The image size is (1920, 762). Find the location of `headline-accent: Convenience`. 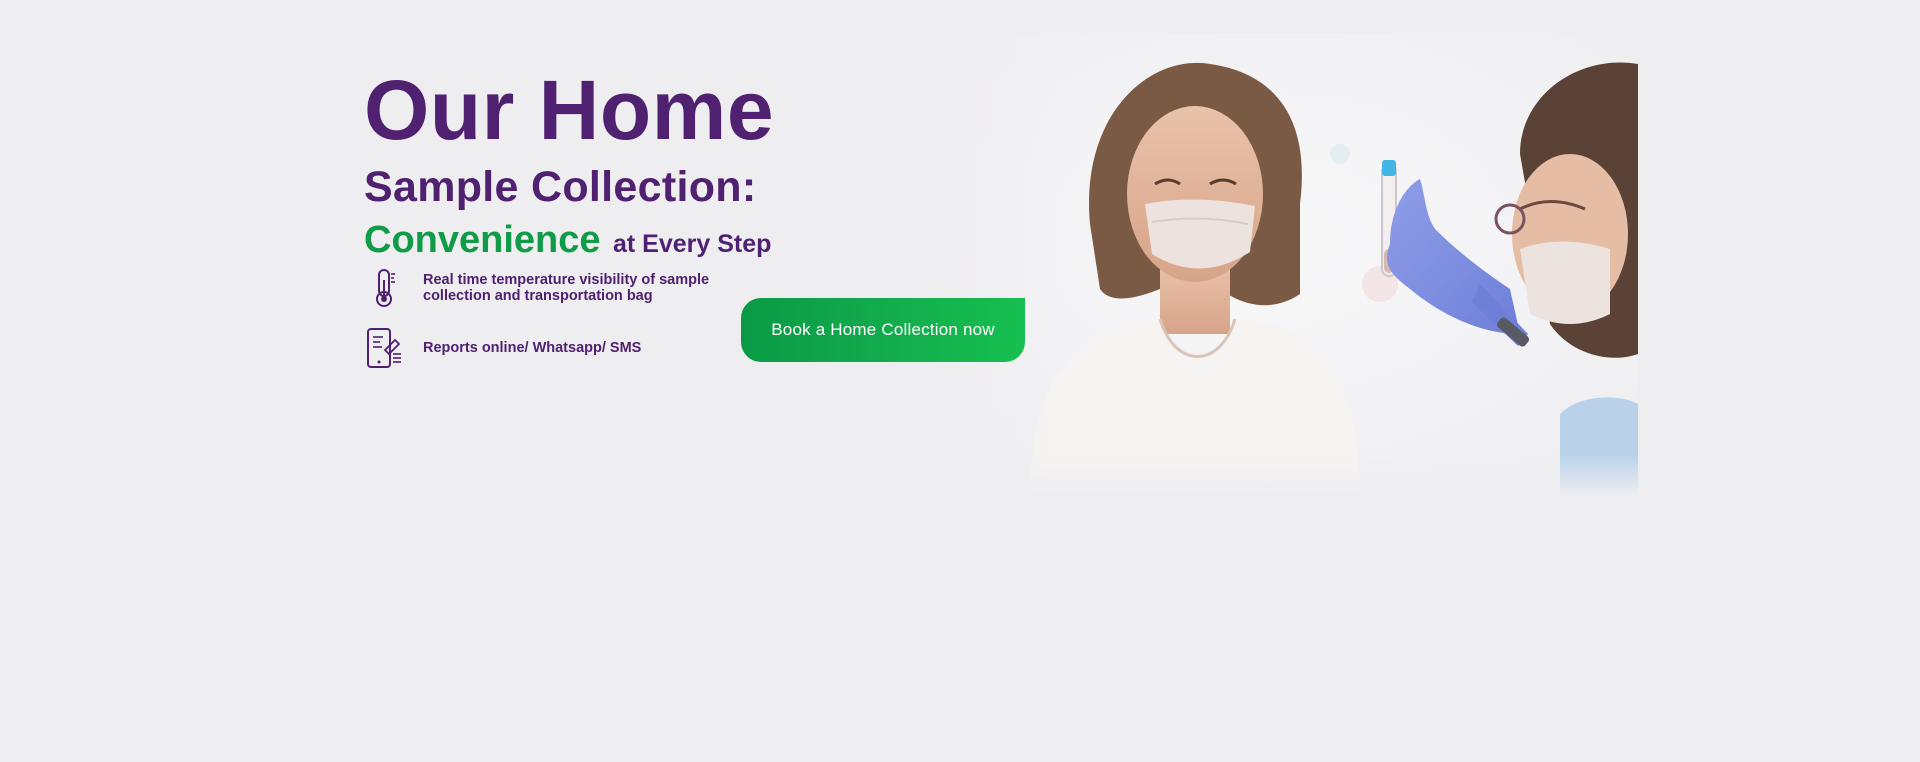

headline-accent: Convenience is located at coordinates (482, 240).